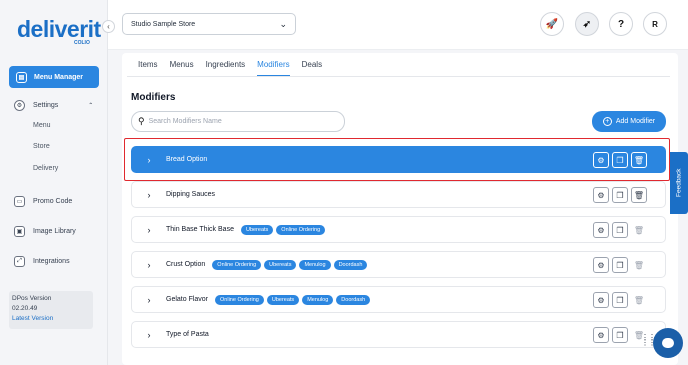 The width and height of the screenshot is (688, 365). I want to click on image-icon: ▣, so click(19, 231).